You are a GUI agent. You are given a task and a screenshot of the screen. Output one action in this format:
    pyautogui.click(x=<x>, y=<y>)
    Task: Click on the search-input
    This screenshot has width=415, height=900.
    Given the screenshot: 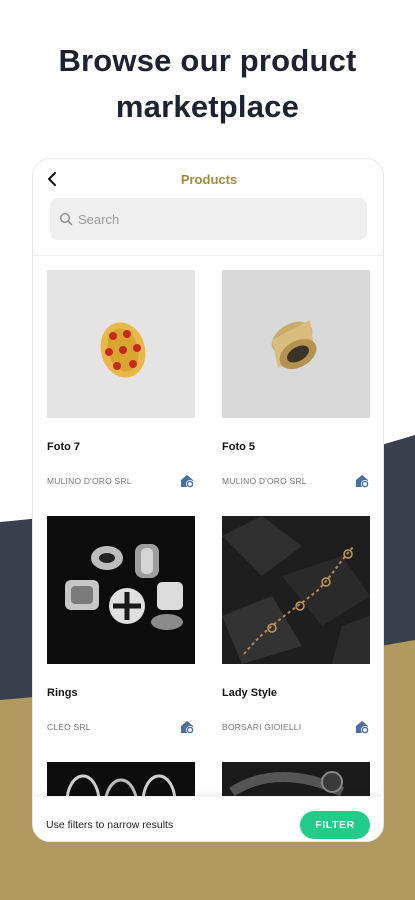 What is the action you would take?
    pyautogui.click(x=208, y=219)
    